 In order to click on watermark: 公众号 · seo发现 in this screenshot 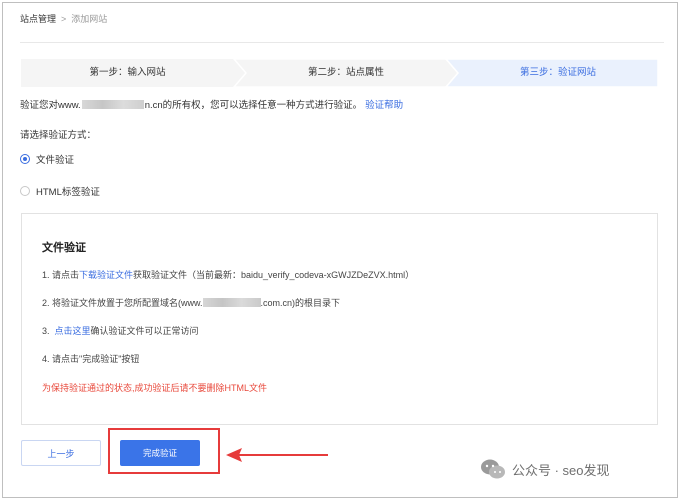, I will do `click(545, 469)`.